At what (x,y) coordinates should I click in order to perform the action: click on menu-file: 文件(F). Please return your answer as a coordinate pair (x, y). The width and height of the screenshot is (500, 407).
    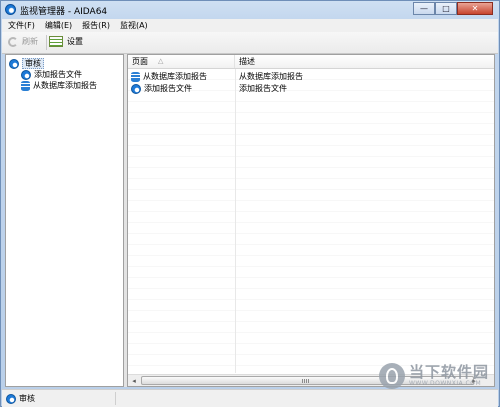
    Looking at the image, I should click on (20, 25).